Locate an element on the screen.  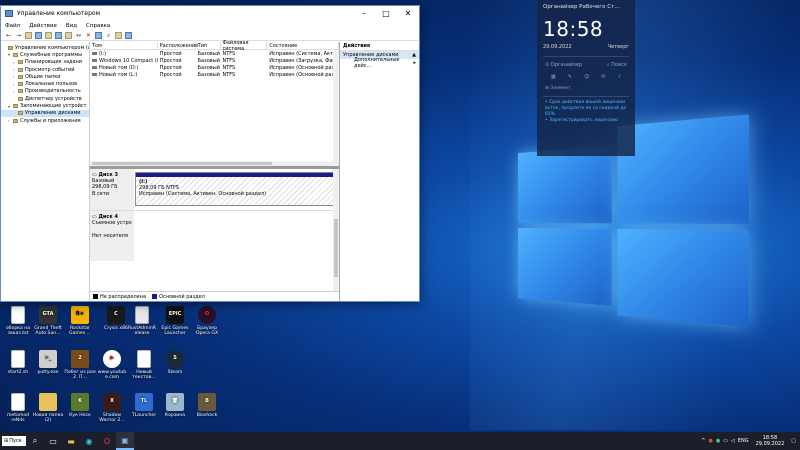
show-hidden-icons: ^ is located at coordinates (703, 441).